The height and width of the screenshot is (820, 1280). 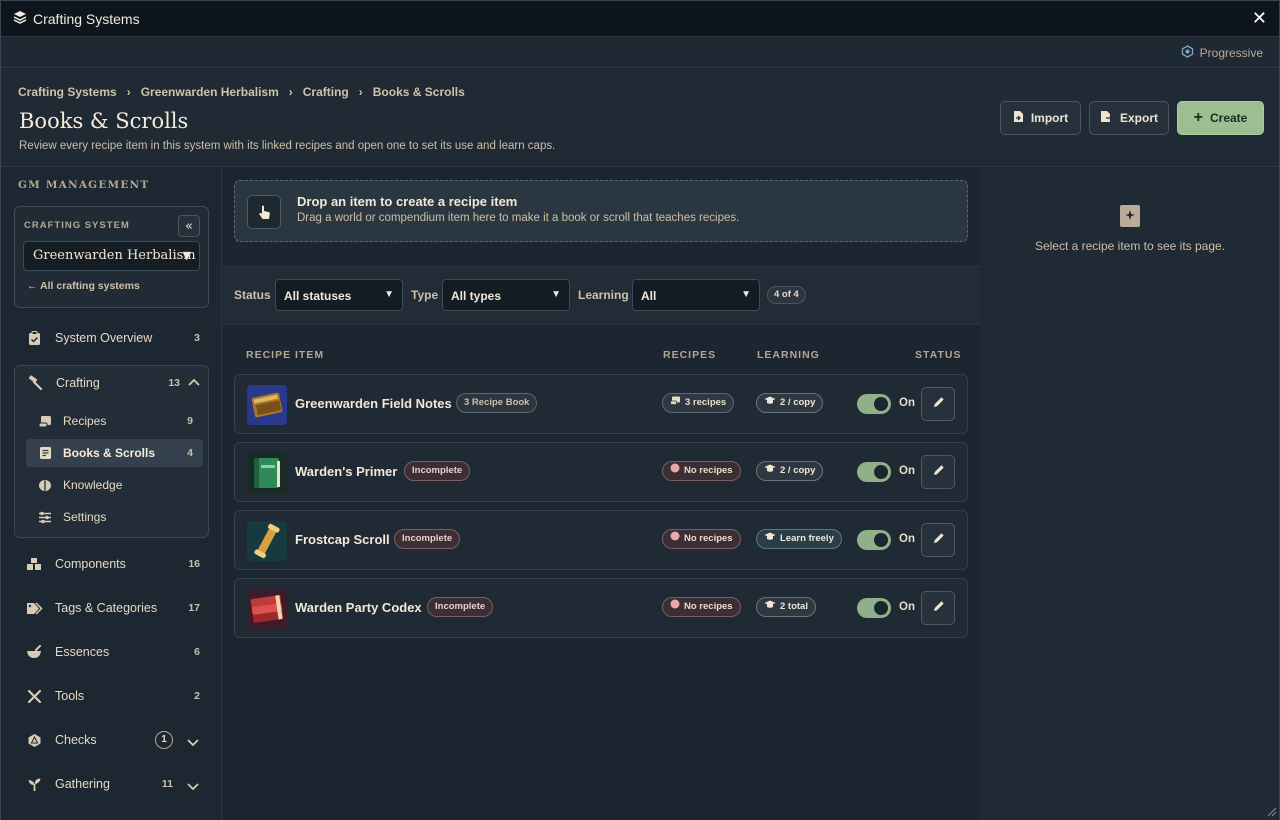 I want to click on sidebar-item-recipes: Recipes 9, so click(x=114, y=421).